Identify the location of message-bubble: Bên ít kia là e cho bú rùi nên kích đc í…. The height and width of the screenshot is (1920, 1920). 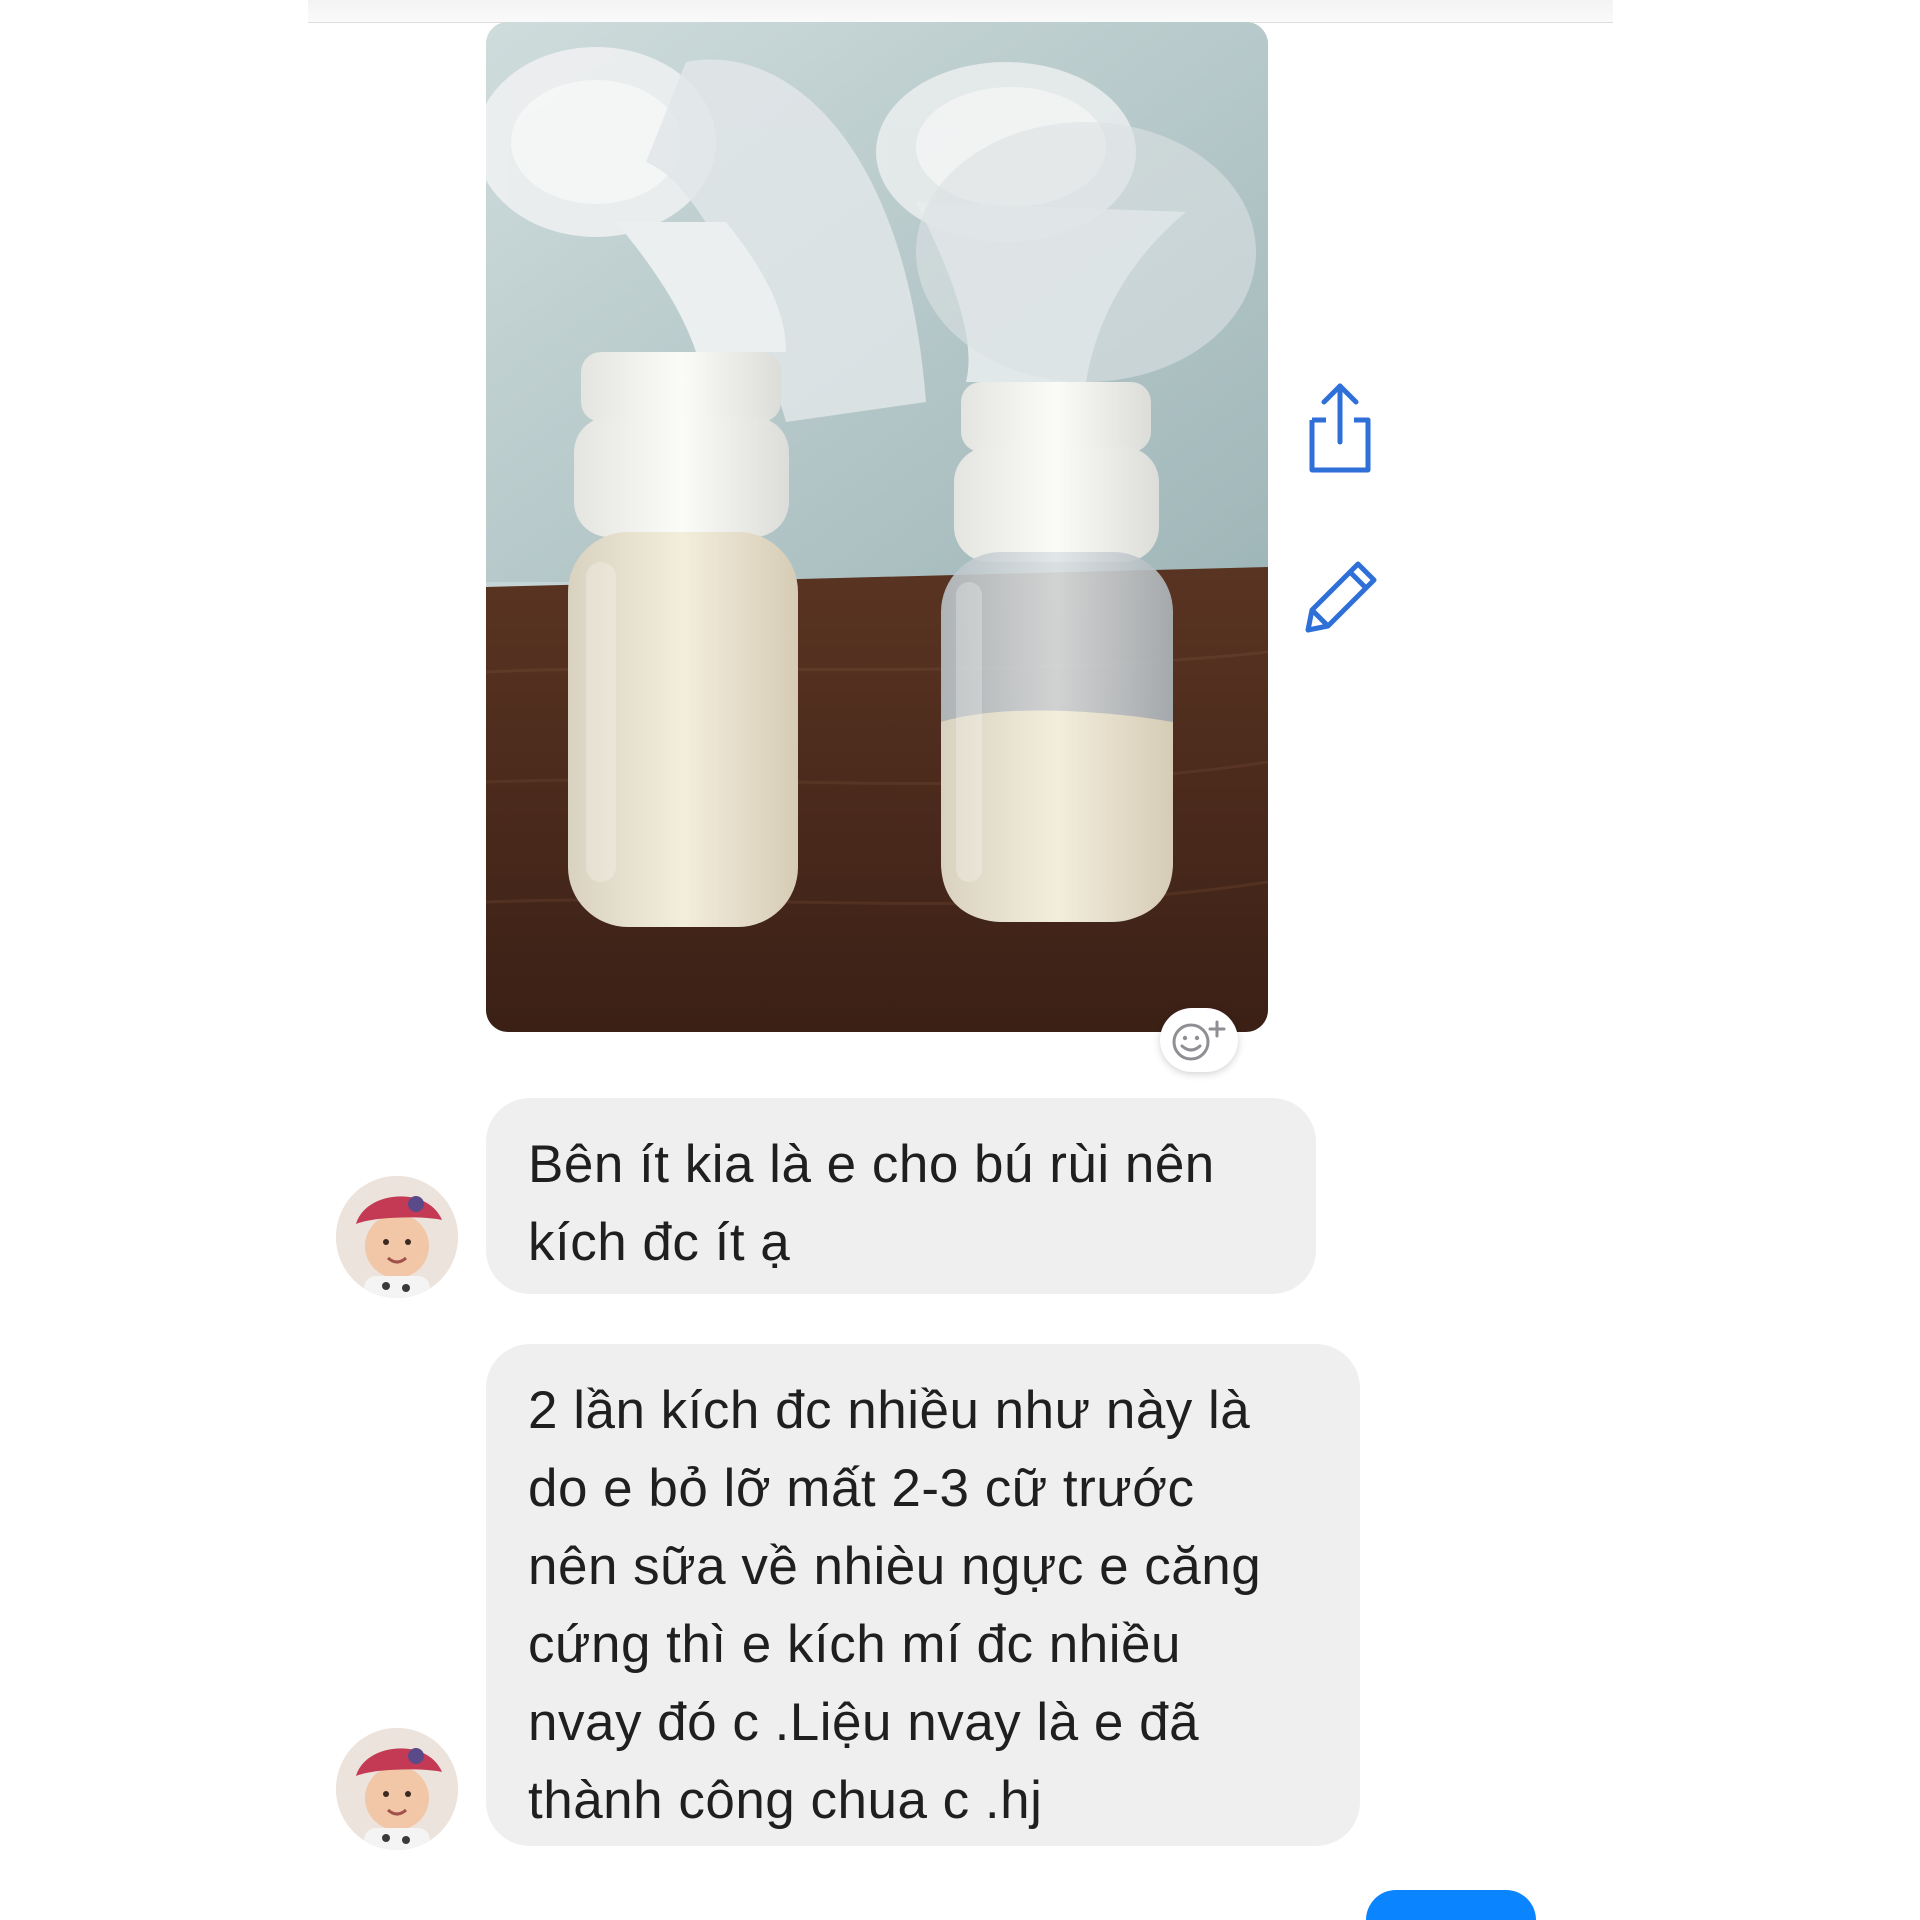
(901, 1196).